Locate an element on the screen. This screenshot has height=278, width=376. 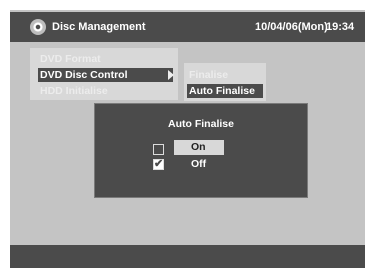
page-title: Disc Management is located at coordinates (99, 27).